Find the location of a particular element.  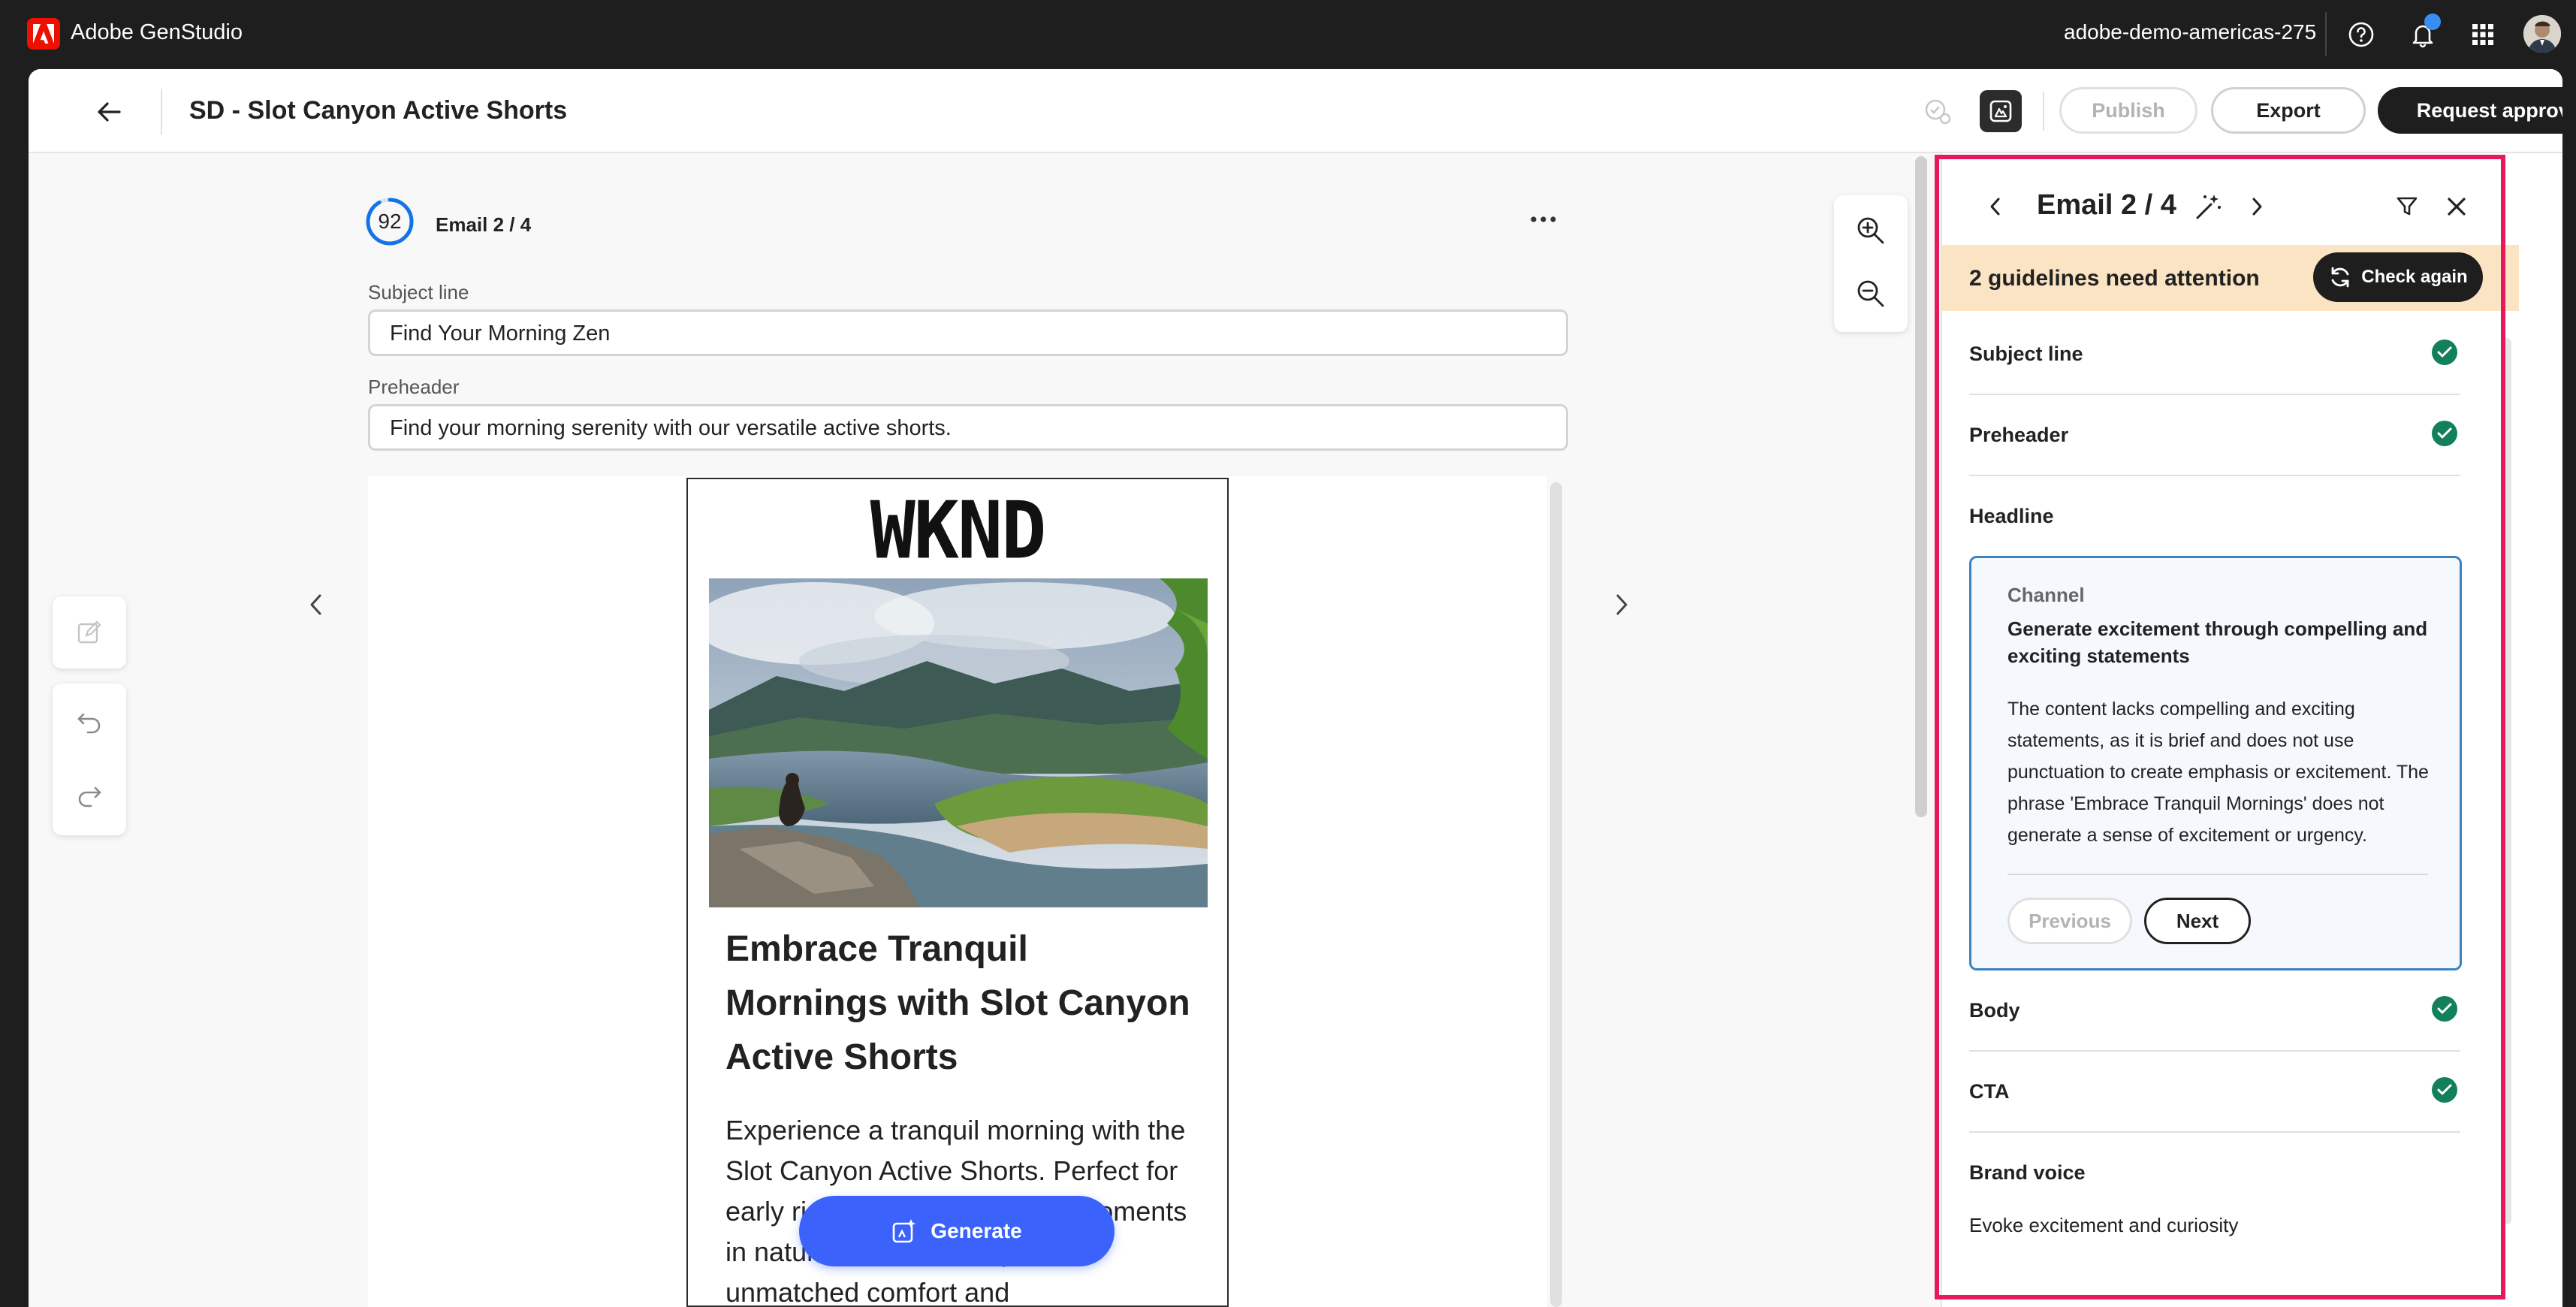

attention-message: 2 guidelines need attention is located at coordinates (2114, 278).